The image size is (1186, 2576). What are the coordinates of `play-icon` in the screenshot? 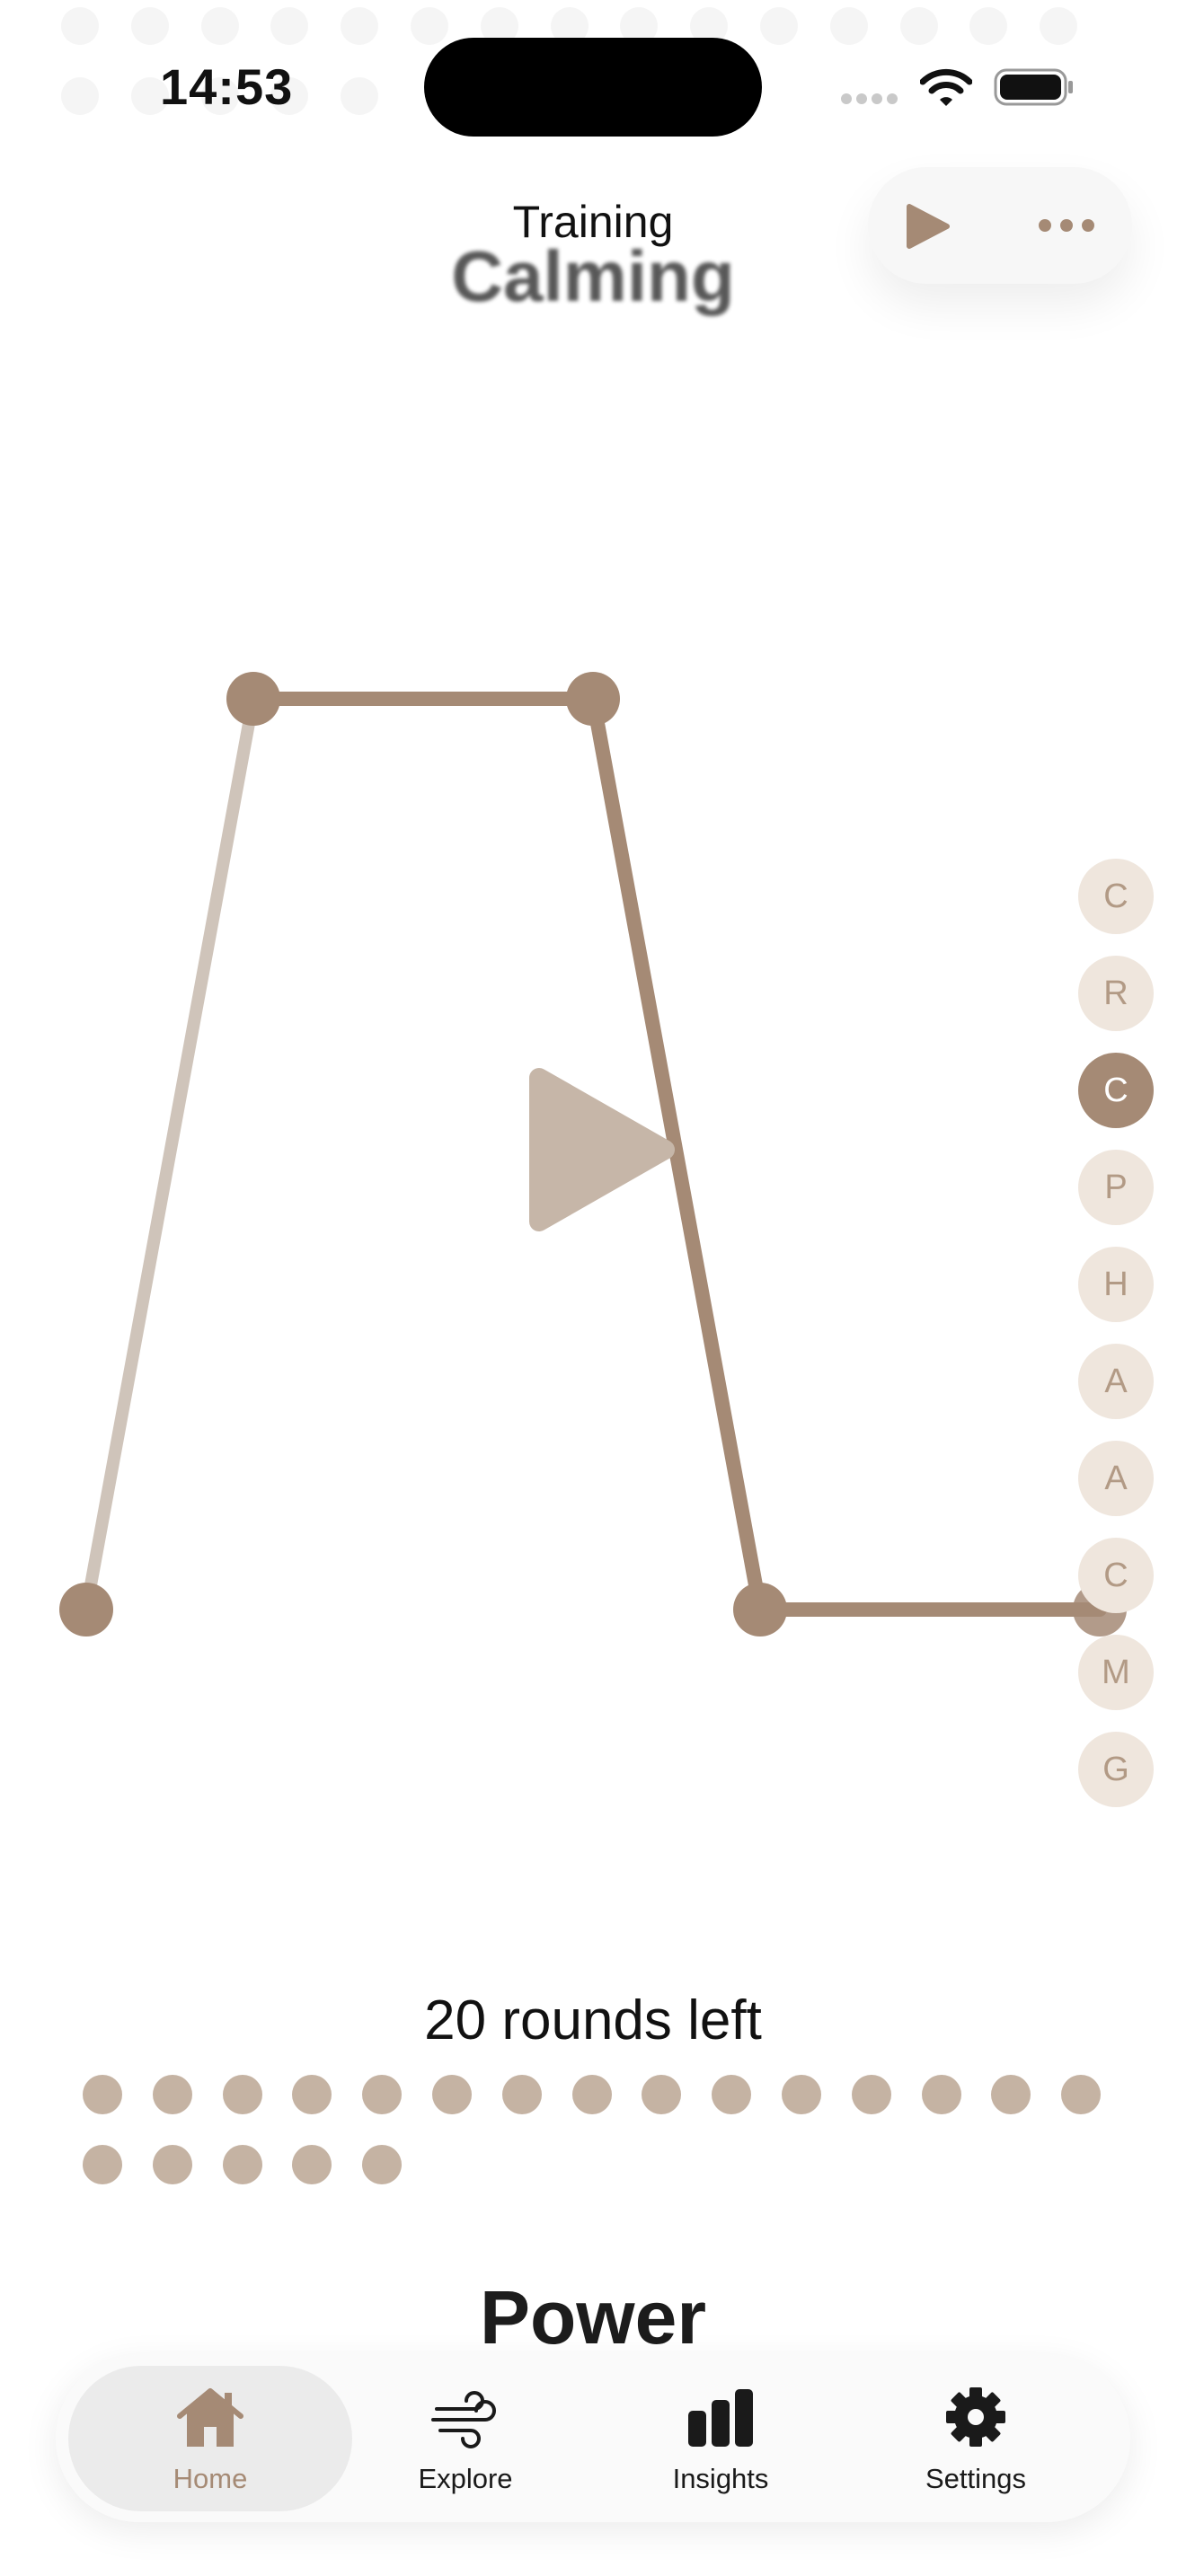 It's located at (928, 226).